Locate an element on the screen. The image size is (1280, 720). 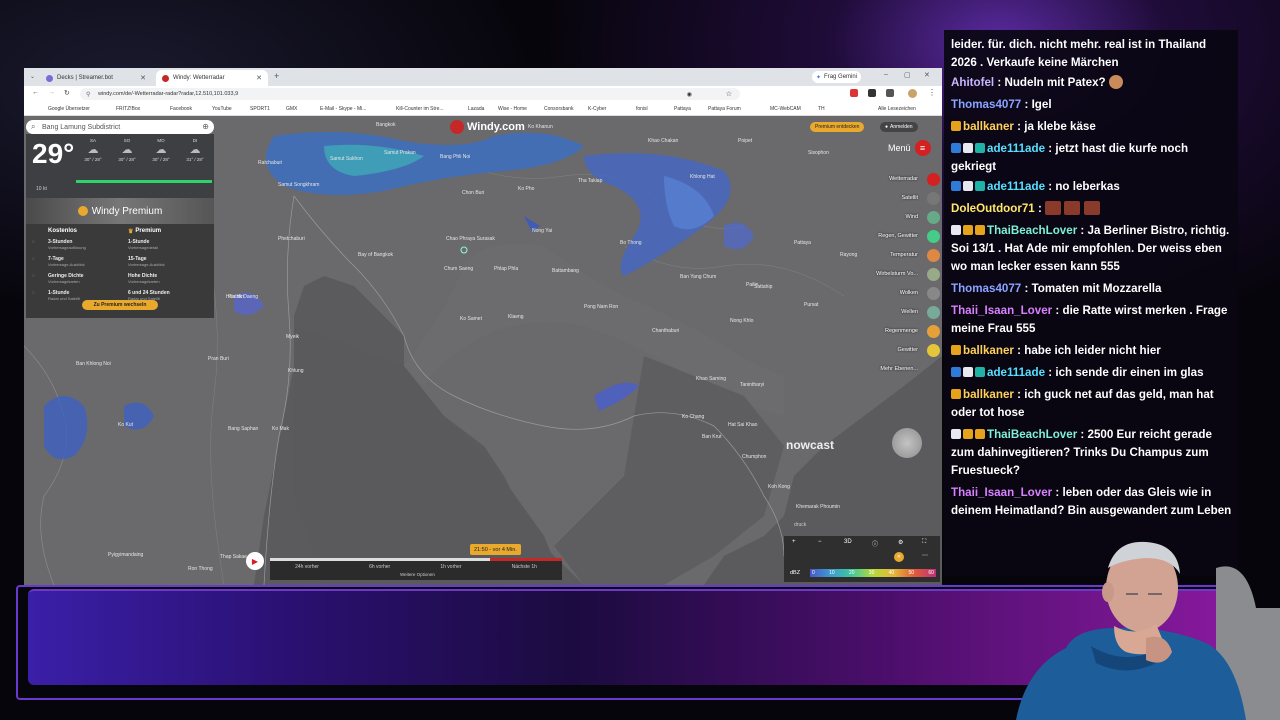
settings-icon: ⚙ is located at coordinates (900, 542).